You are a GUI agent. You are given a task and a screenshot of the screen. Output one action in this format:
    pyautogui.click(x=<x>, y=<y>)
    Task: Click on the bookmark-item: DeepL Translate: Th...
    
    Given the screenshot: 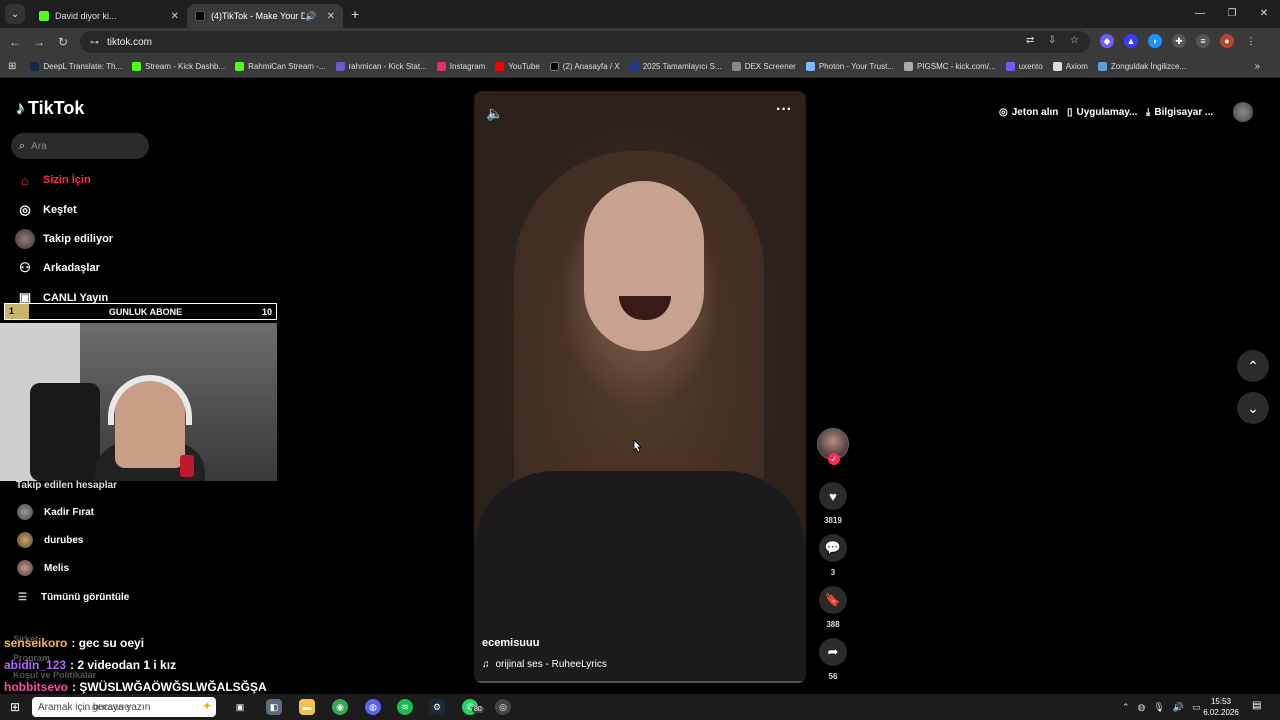 What is the action you would take?
    pyautogui.click(x=76, y=66)
    